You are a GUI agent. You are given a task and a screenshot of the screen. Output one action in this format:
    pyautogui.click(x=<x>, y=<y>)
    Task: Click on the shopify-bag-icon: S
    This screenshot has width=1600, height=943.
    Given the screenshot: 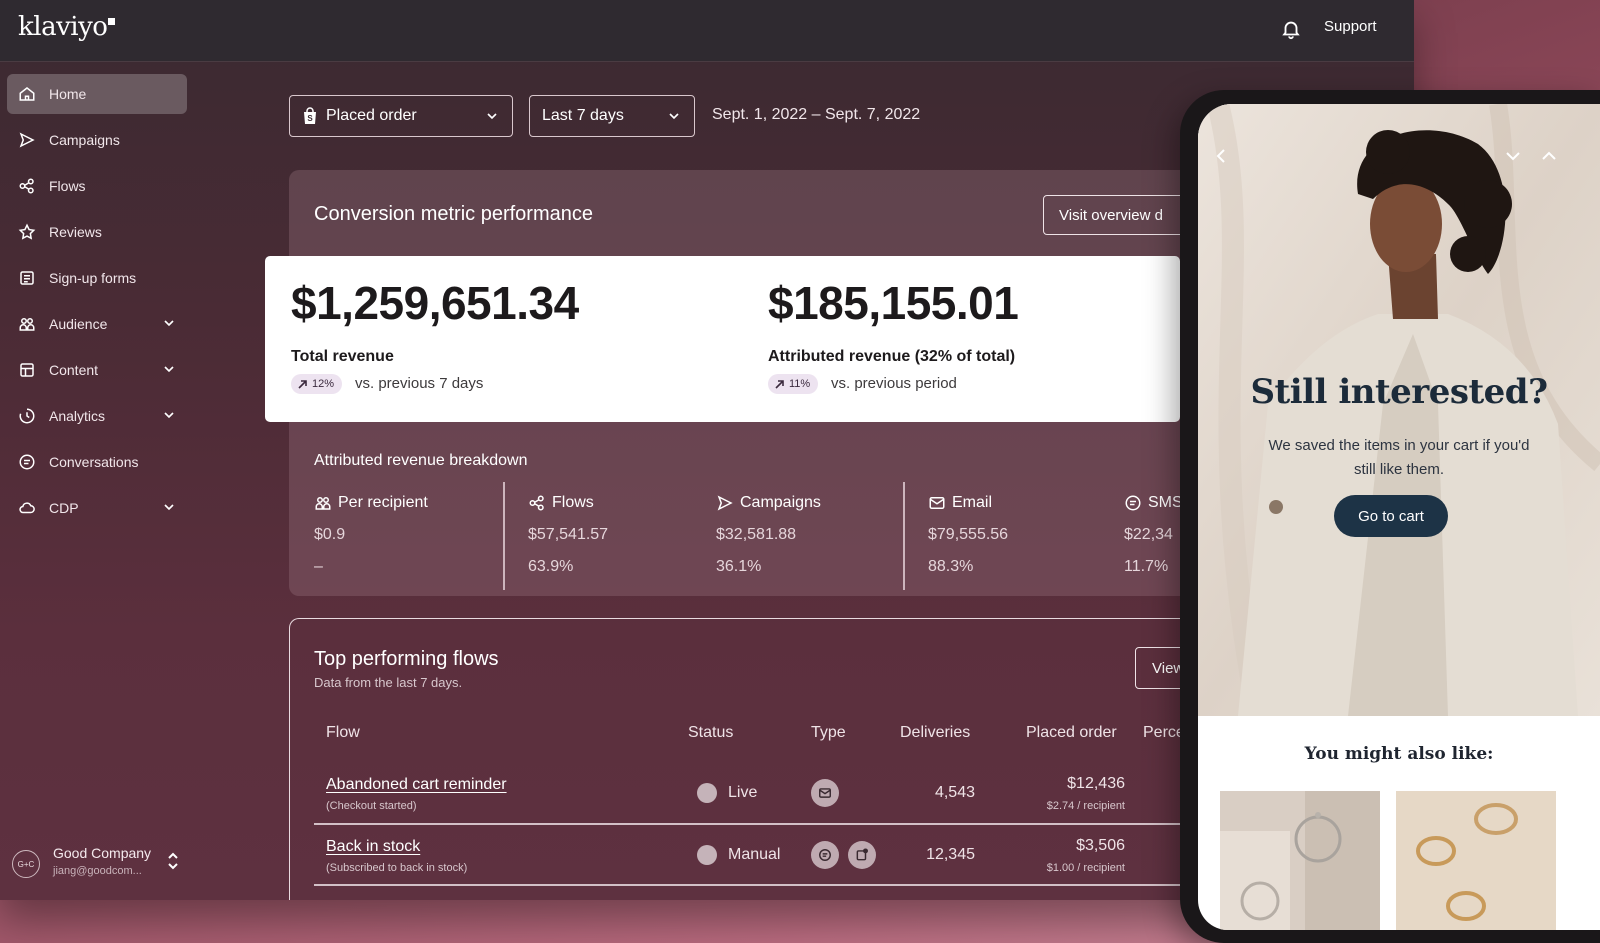 What is the action you would take?
    pyautogui.click(x=310, y=115)
    